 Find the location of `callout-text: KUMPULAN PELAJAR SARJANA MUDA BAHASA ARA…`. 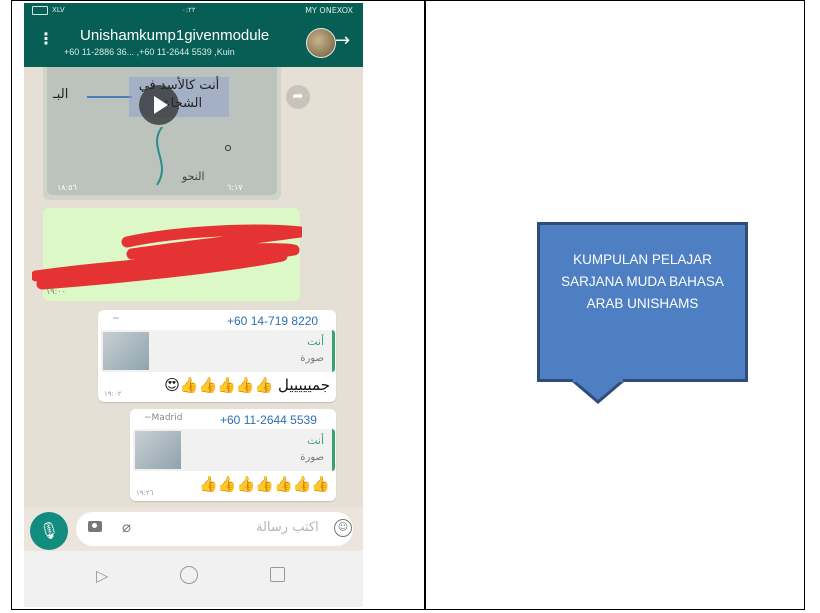

callout-text: KUMPULAN PELAJAR SARJANA MUDA BAHASA ARA… is located at coordinates (642, 281).